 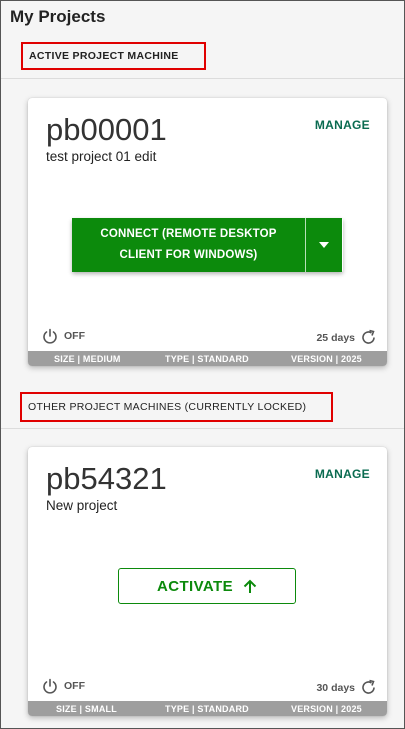 What do you see at coordinates (82, 505) in the screenshot?
I see `machine-description: New project` at bounding box center [82, 505].